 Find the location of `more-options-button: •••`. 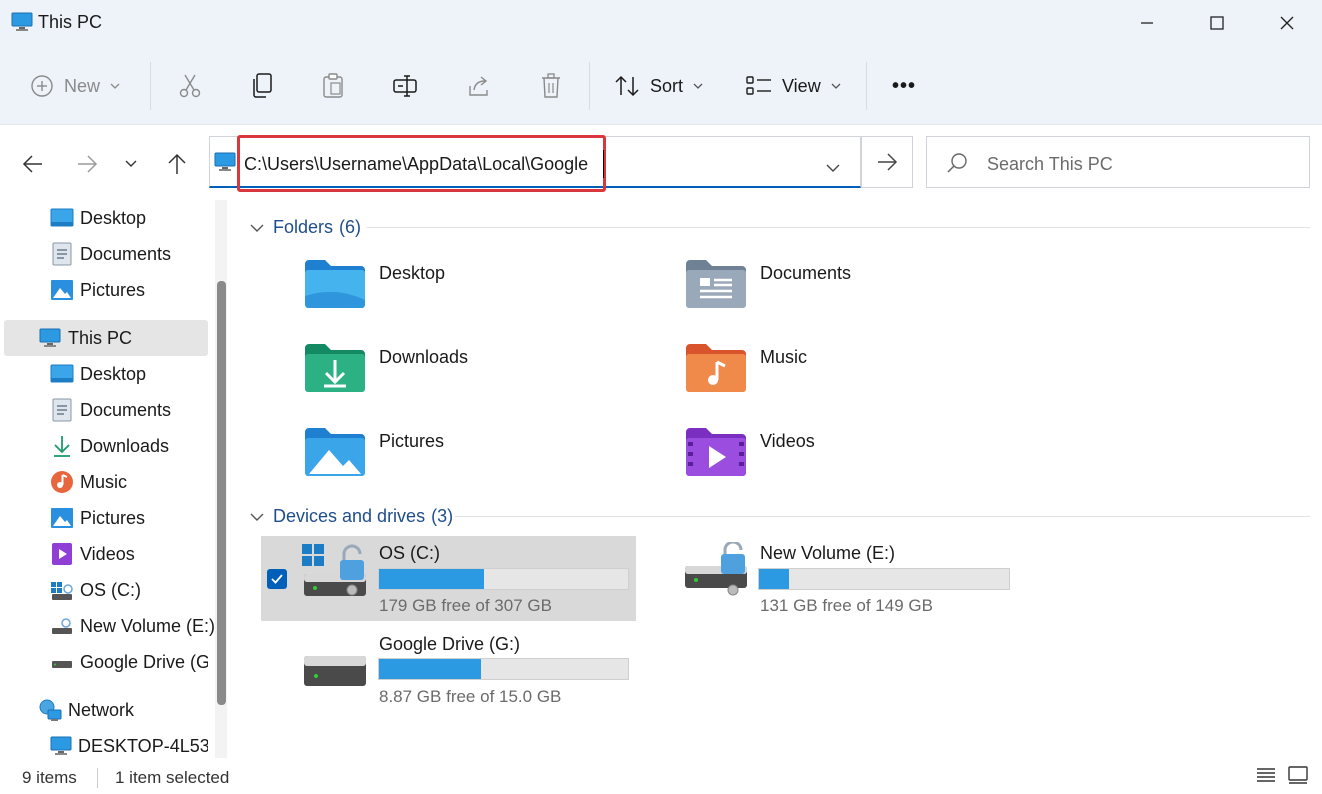

more-options-button: ••• is located at coordinates (904, 86).